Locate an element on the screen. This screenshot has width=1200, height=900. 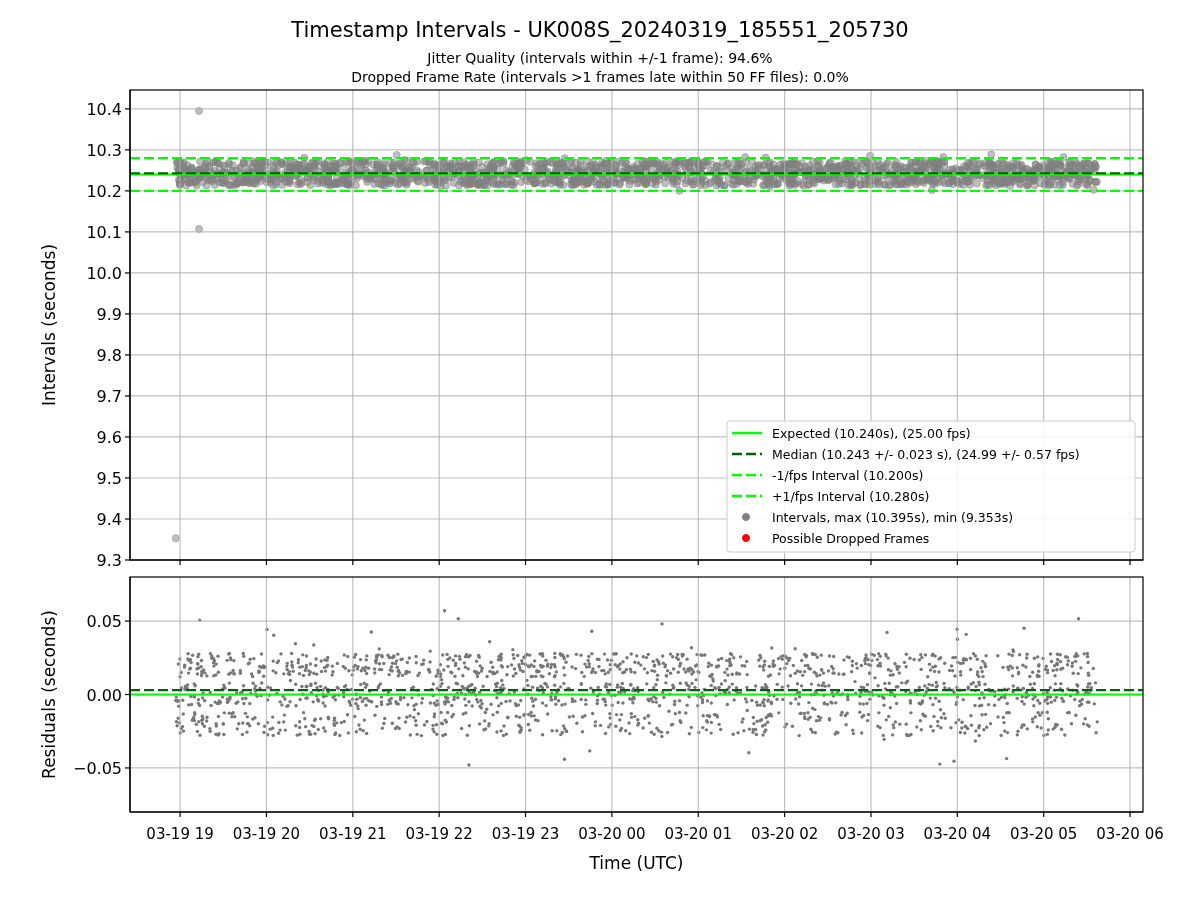
tick-label: 10.2 is located at coordinates (104, 191).